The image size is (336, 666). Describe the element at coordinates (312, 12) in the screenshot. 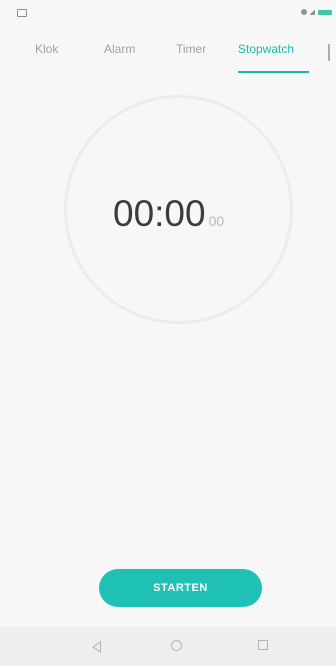

I see `signal-icon` at that location.